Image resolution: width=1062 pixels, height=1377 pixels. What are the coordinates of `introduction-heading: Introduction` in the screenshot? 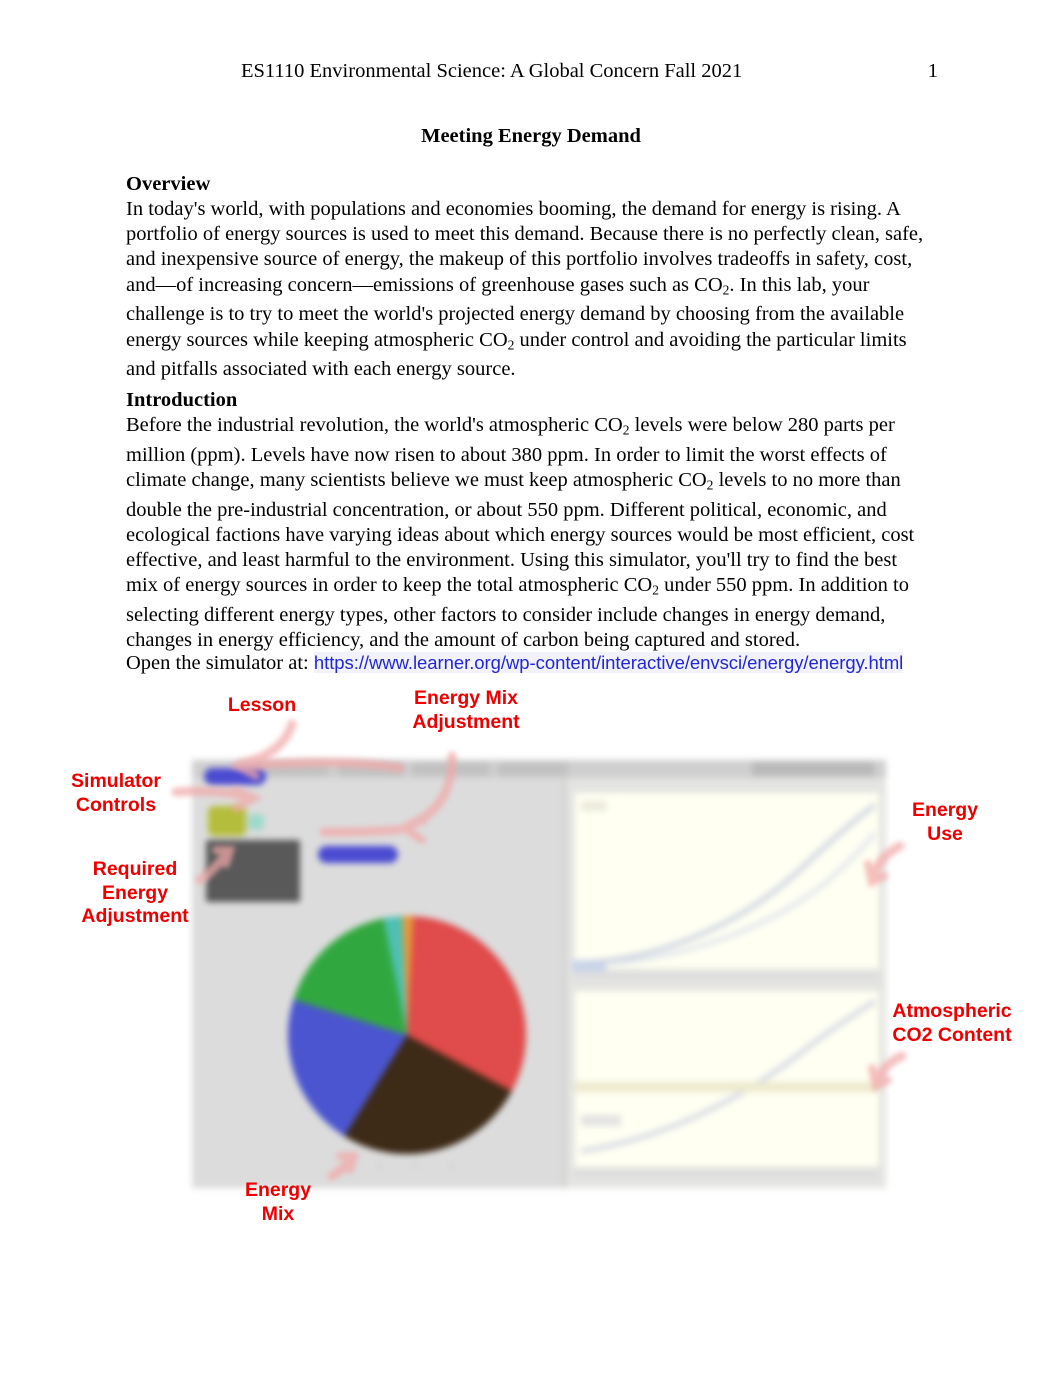 It's located at (182, 400).